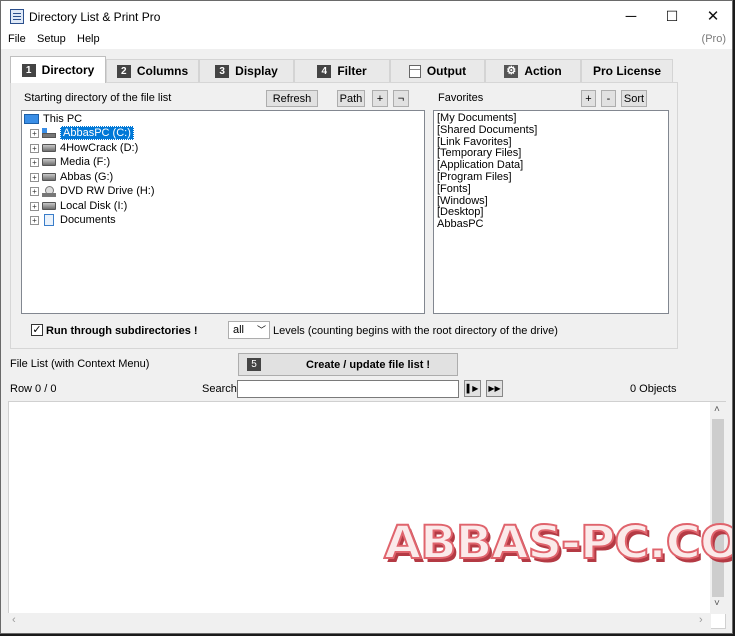 The width and height of the screenshot is (735, 636). I want to click on favorite-item: AbbasPC, so click(551, 224).